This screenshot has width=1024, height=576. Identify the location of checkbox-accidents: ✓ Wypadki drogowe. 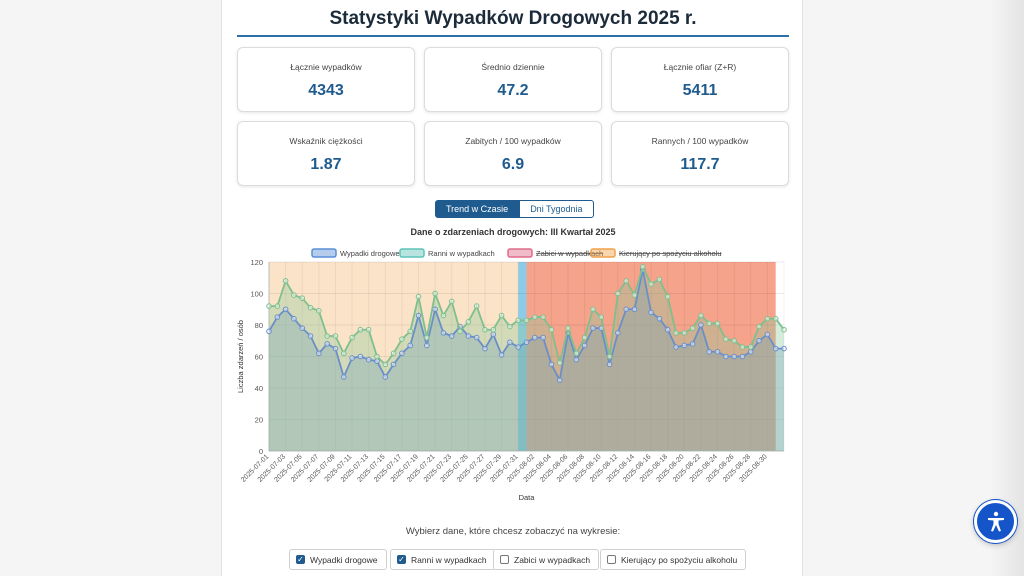
(338, 559).